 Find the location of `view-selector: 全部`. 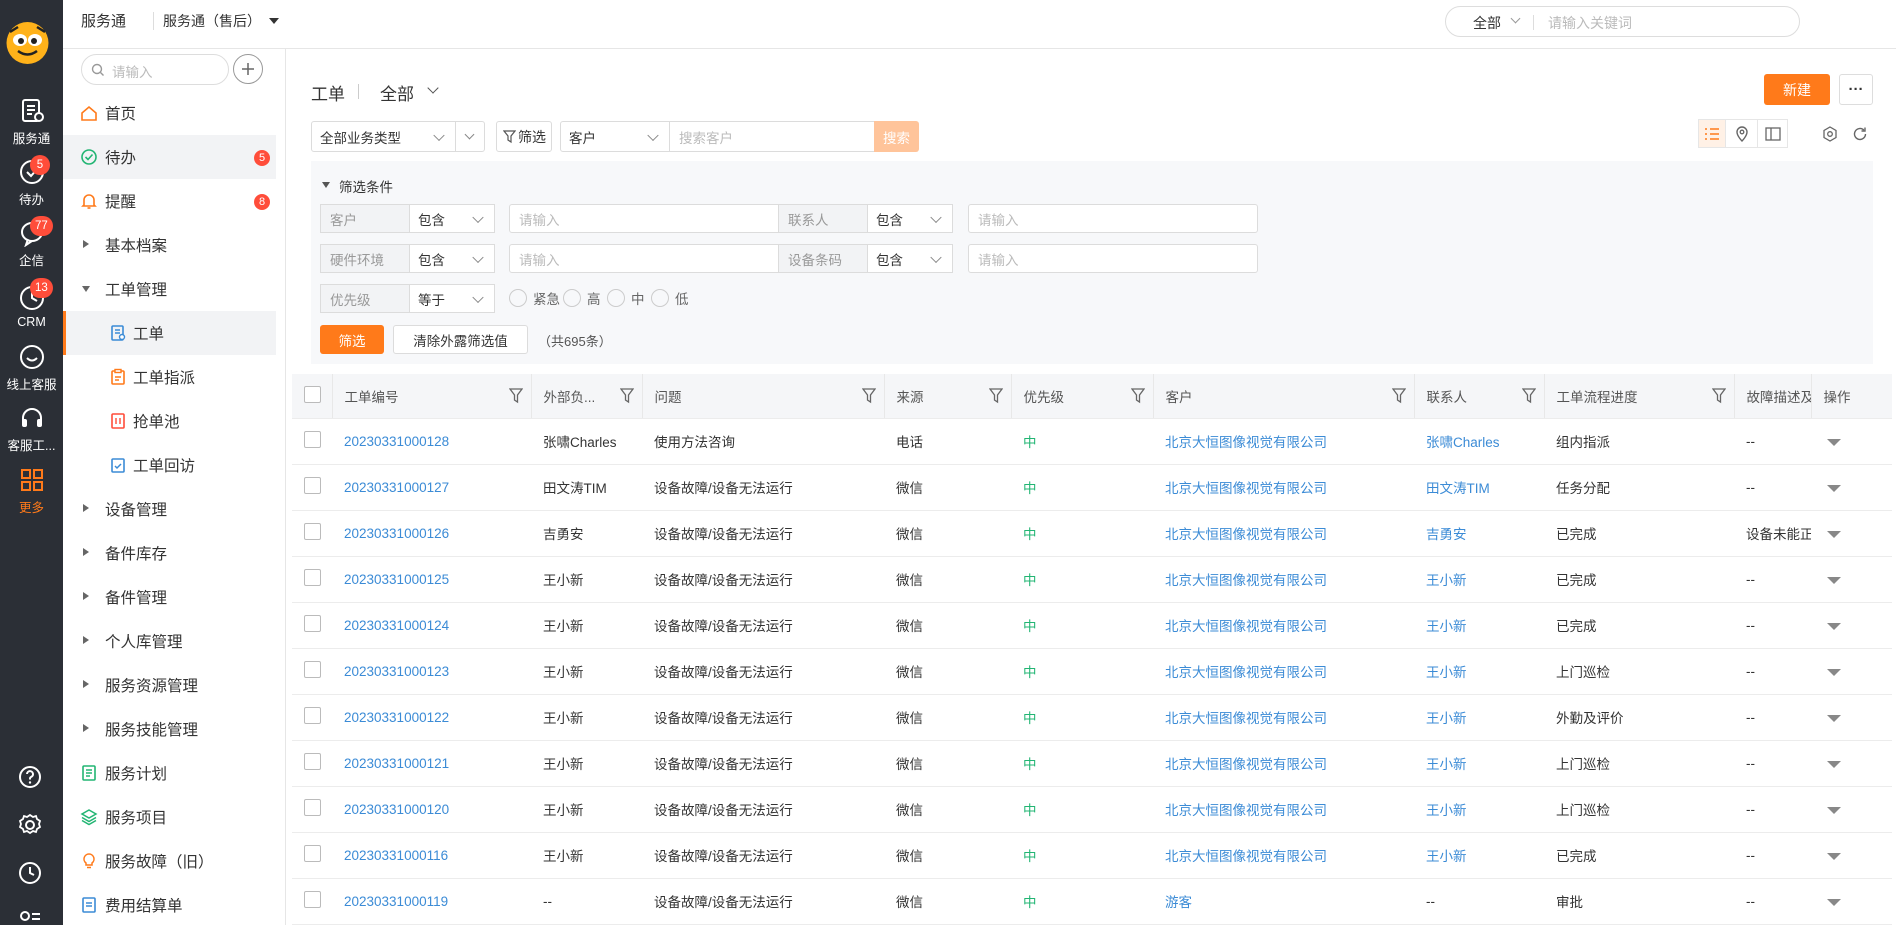

view-selector: 全部 is located at coordinates (397, 92).